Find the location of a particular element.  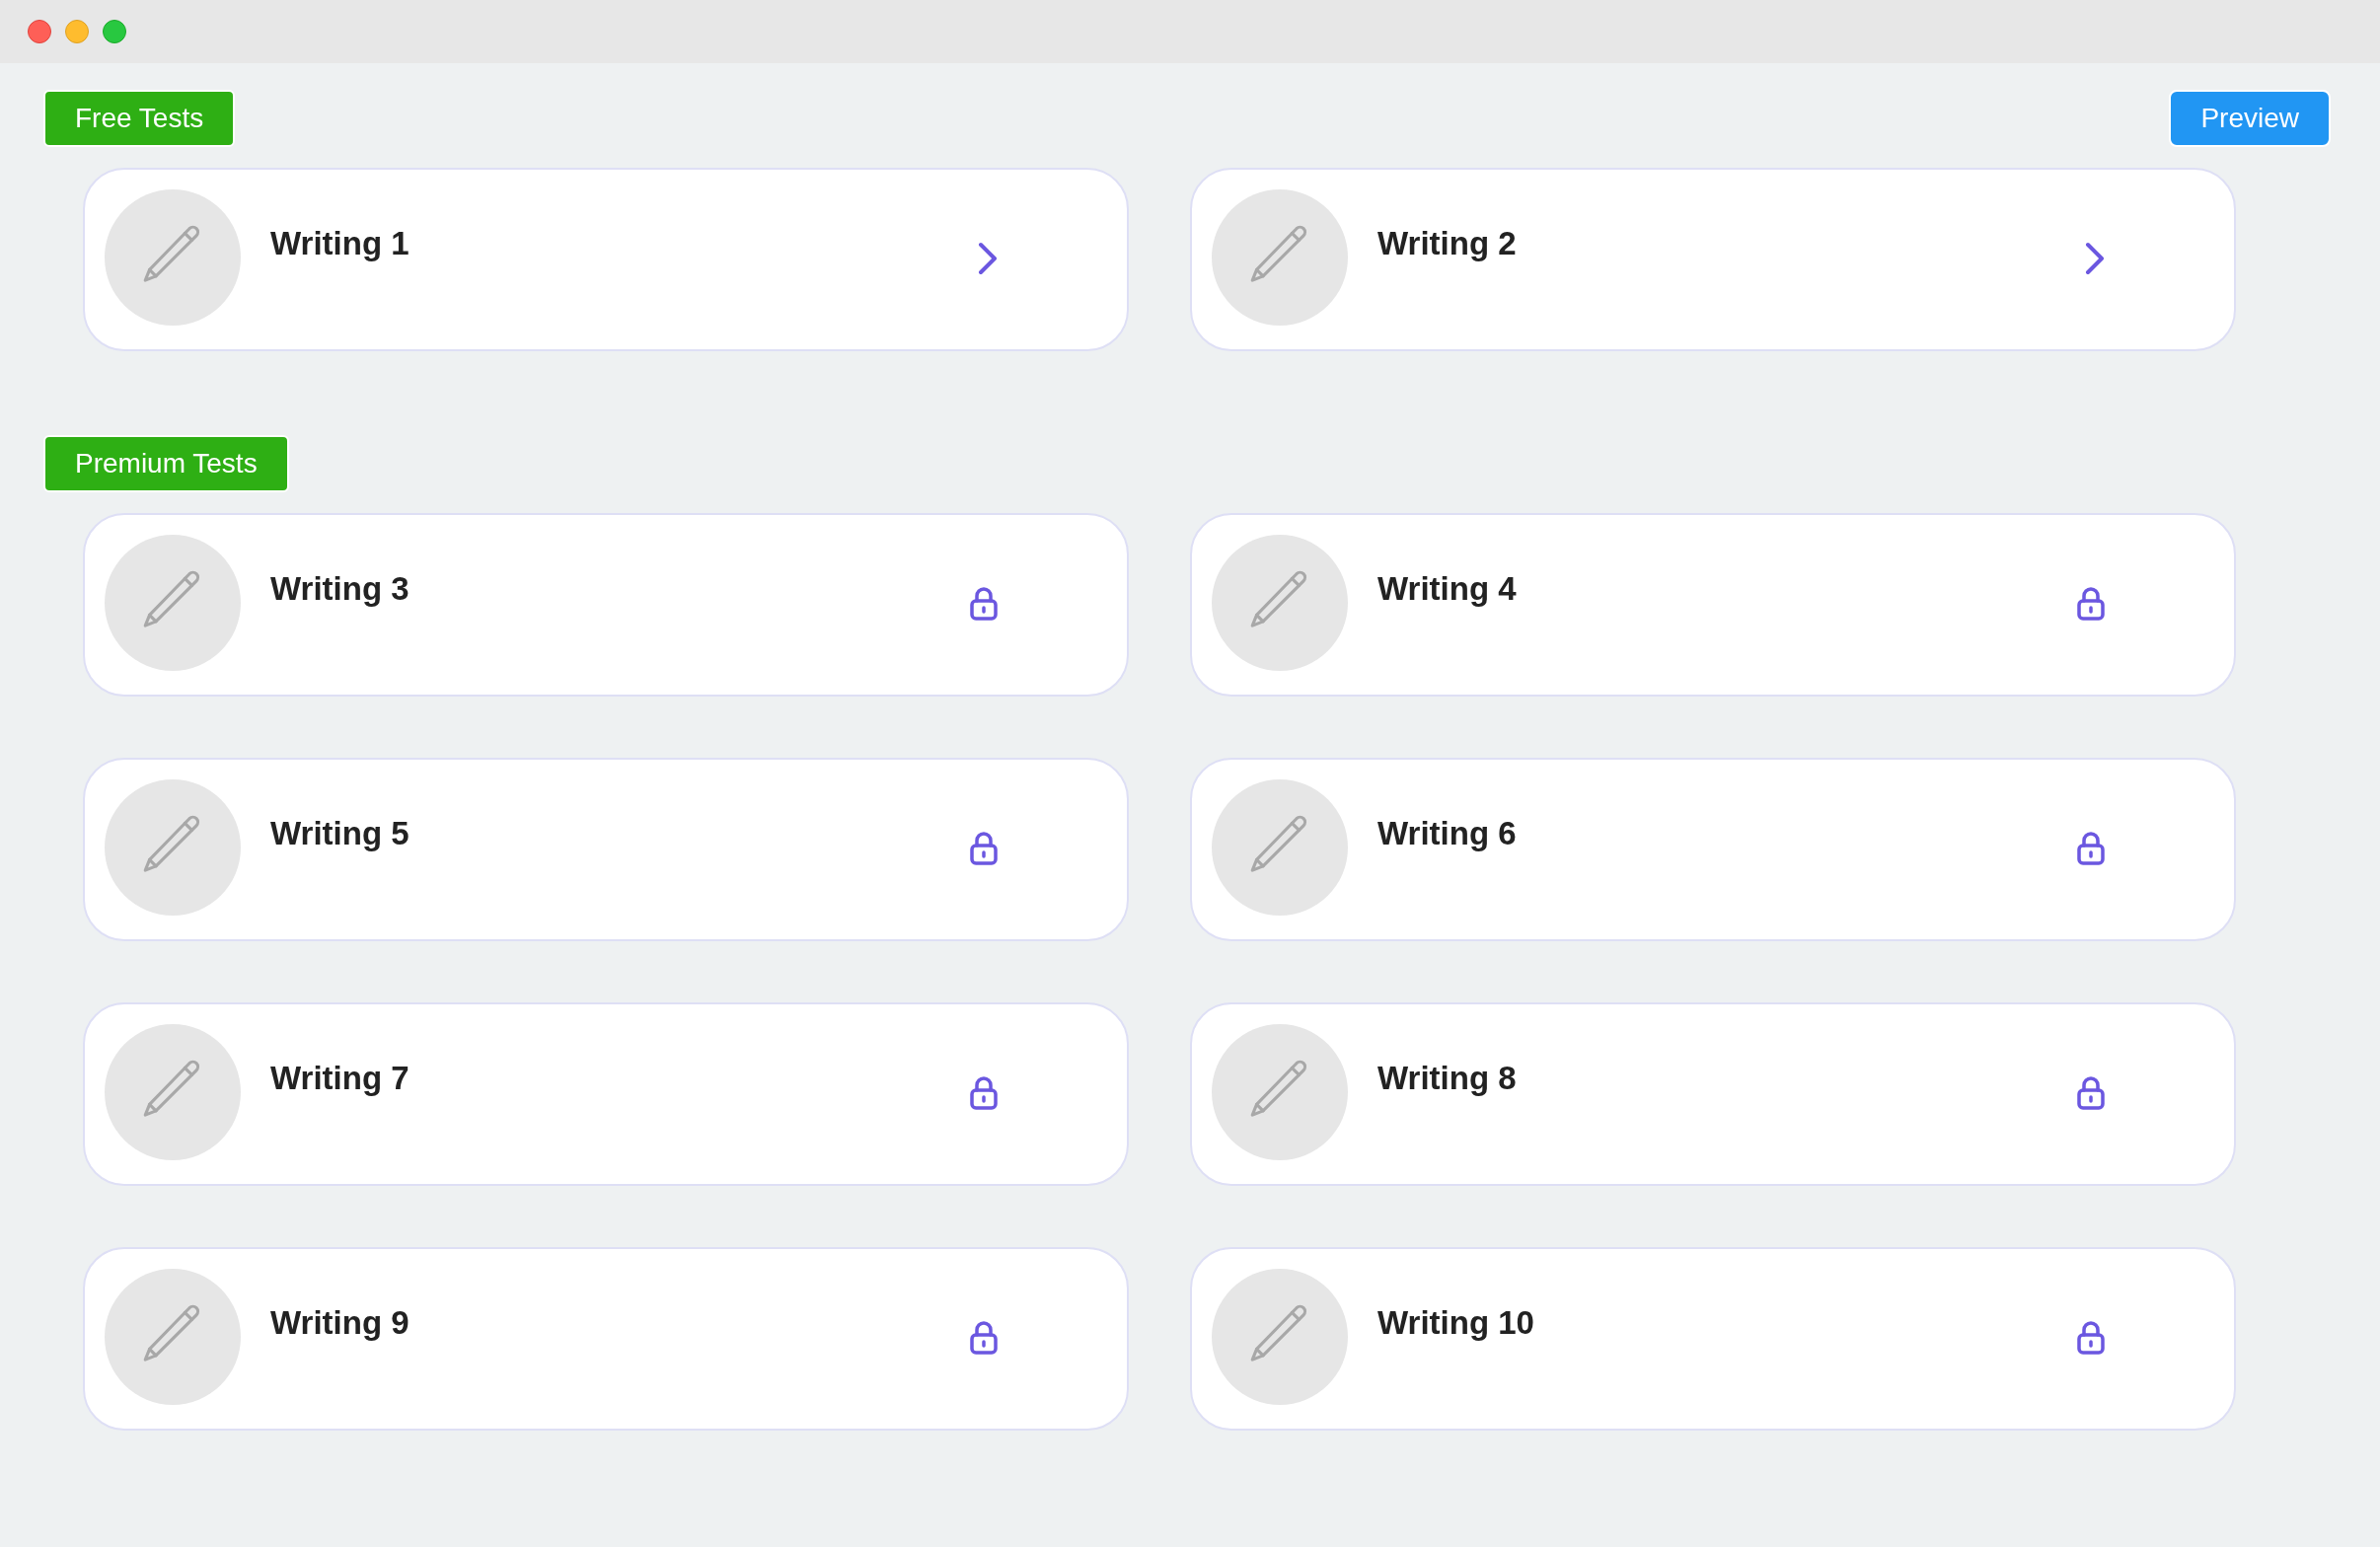

section-label: Premium Tests is located at coordinates (166, 463).